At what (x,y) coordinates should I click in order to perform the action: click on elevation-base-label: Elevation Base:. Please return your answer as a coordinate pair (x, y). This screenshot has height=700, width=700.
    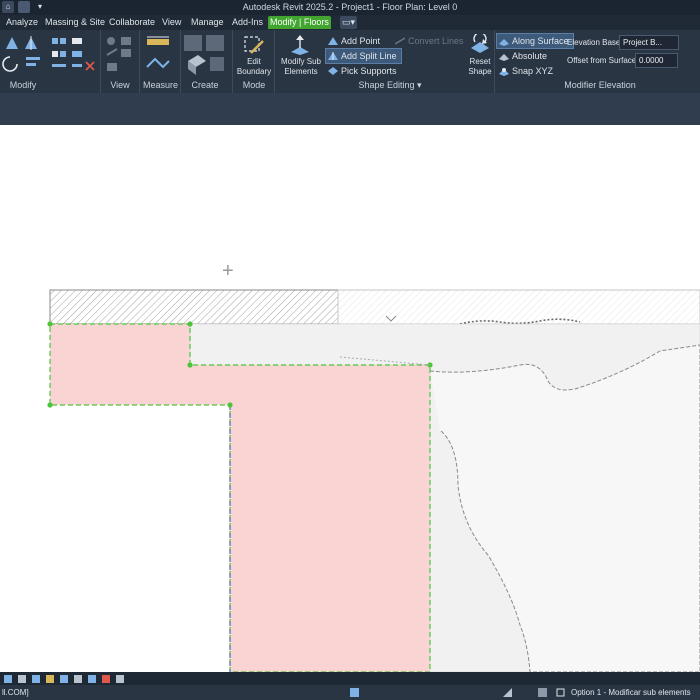
    Looking at the image, I should click on (595, 42).